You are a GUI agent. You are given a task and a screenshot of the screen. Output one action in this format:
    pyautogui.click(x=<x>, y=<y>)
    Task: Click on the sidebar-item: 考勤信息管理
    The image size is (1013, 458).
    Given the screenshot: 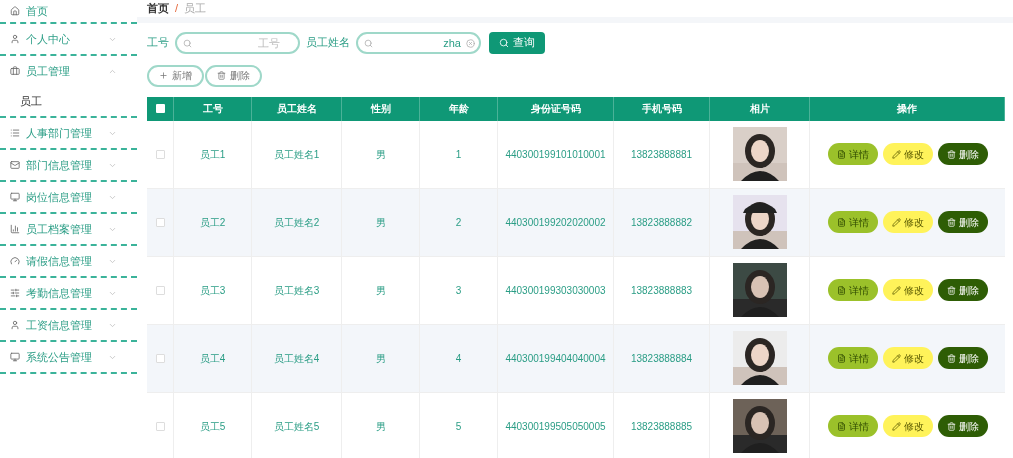 What is the action you would take?
    pyautogui.click(x=68, y=293)
    